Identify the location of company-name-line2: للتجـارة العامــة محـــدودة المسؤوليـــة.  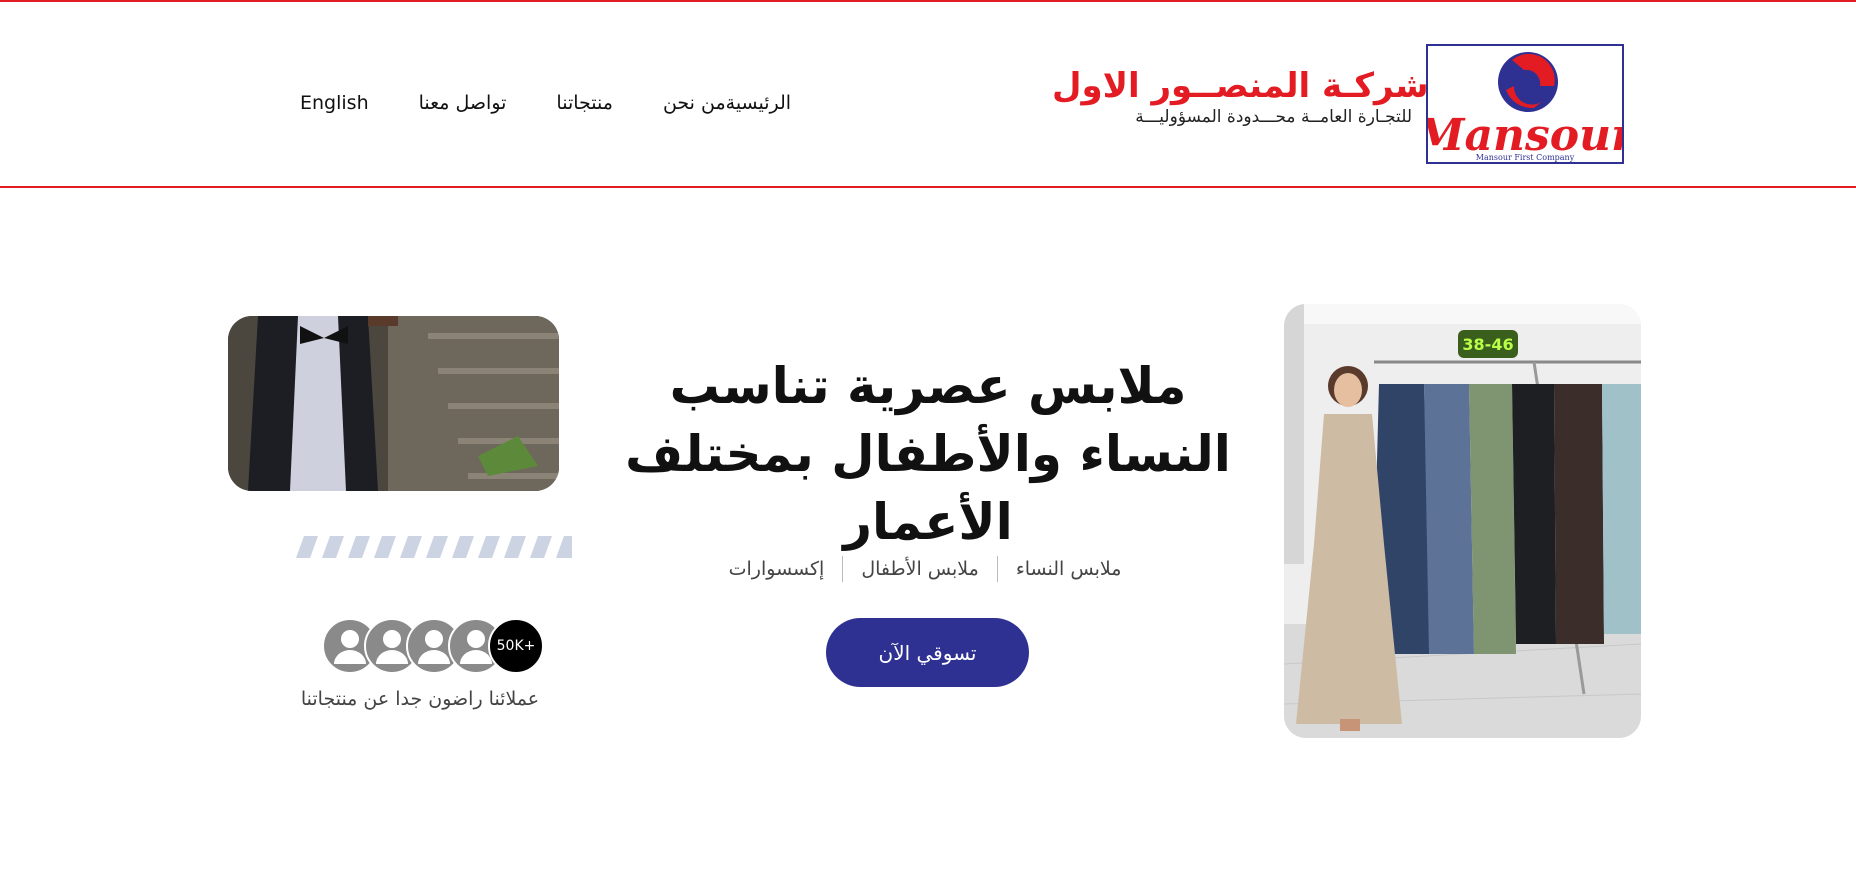
(1273, 117).